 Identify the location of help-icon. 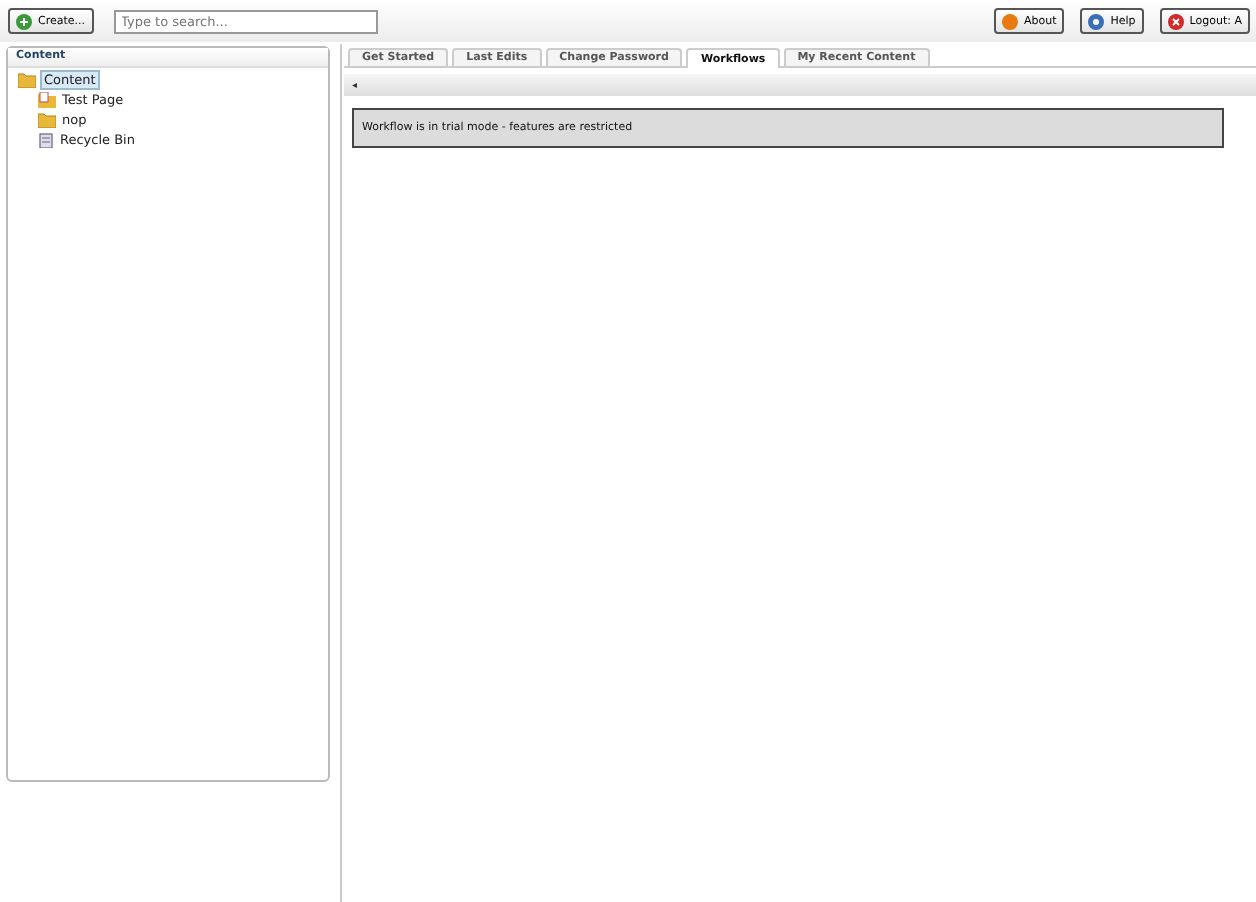
(1096, 21).